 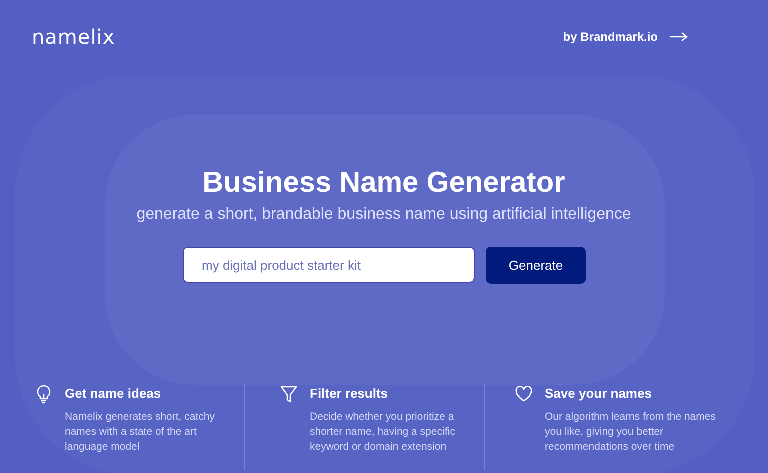 I want to click on heart-icon, so click(x=524, y=394).